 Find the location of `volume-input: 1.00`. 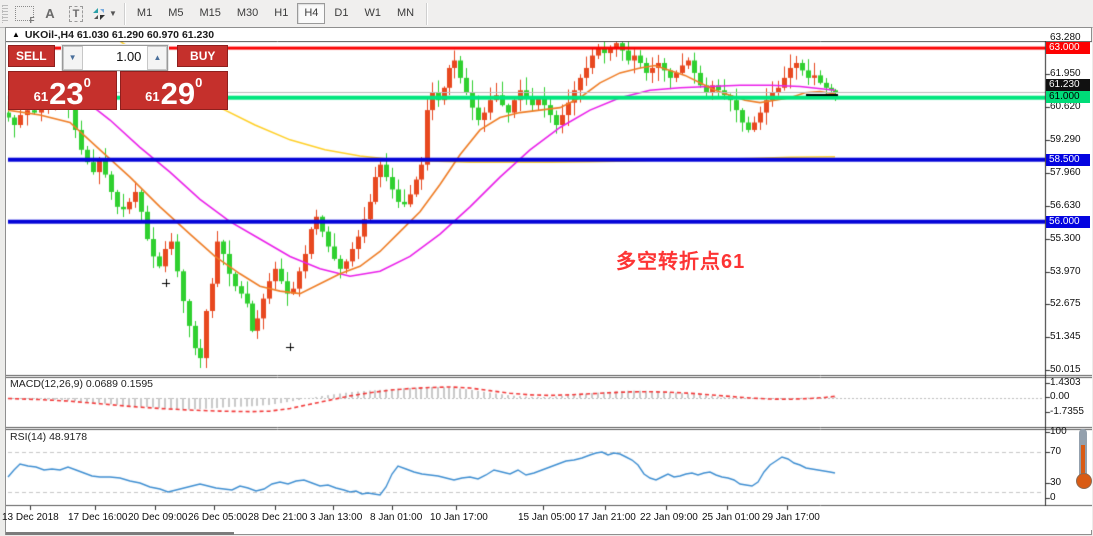

volume-input: 1.00 is located at coordinates (115, 58).